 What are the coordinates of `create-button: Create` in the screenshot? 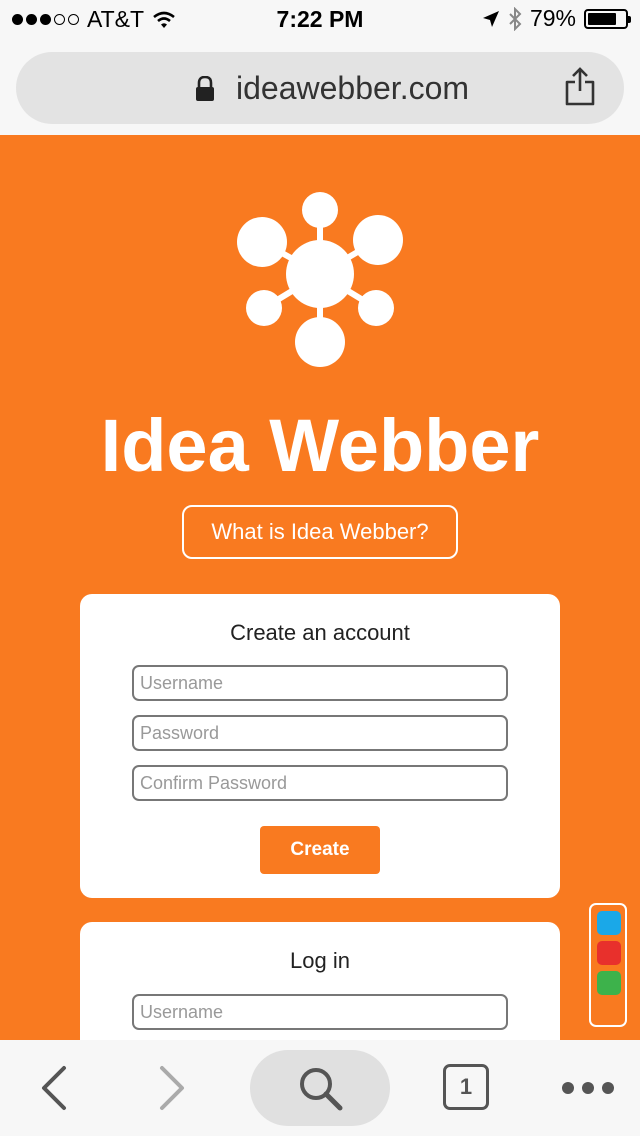 It's located at (320, 850).